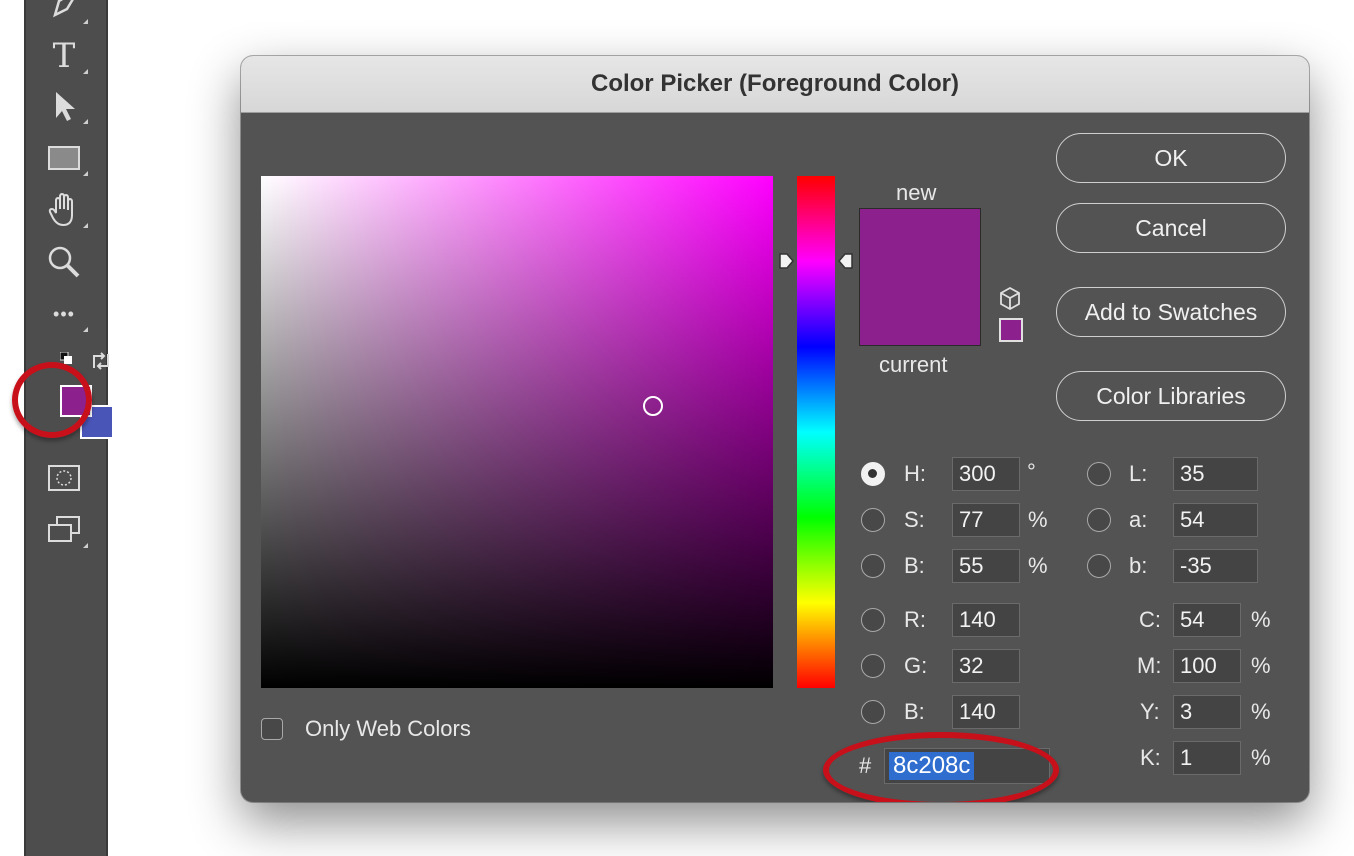 This screenshot has width=1354, height=856. I want to click on pen-icon, so click(66, 13).